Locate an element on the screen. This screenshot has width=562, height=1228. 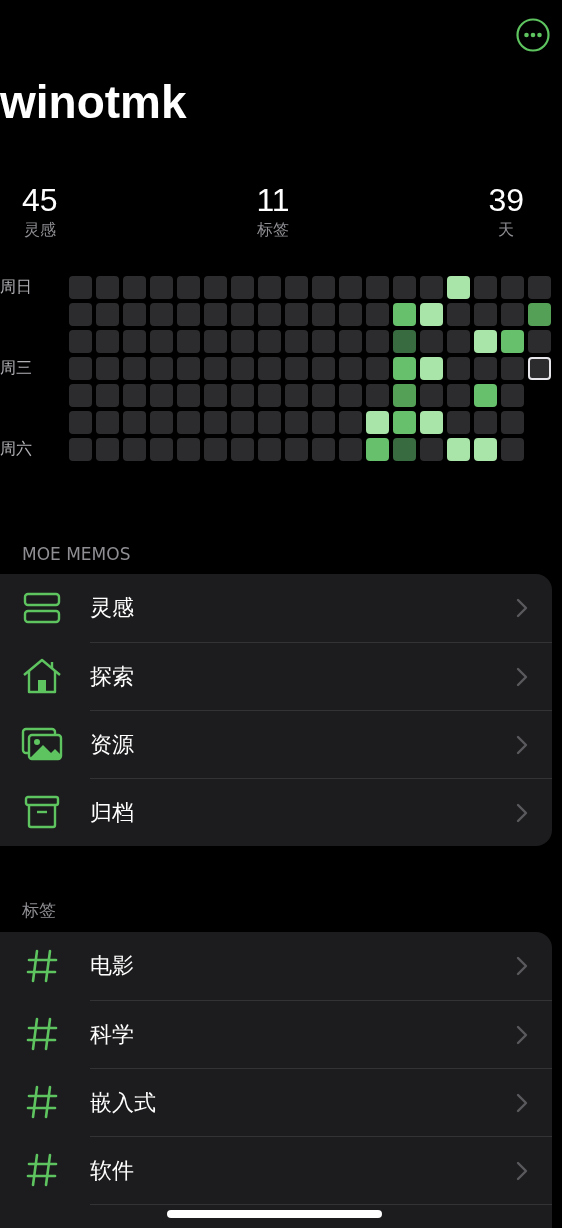
list-item: 科学 is located at coordinates (276, 1034).